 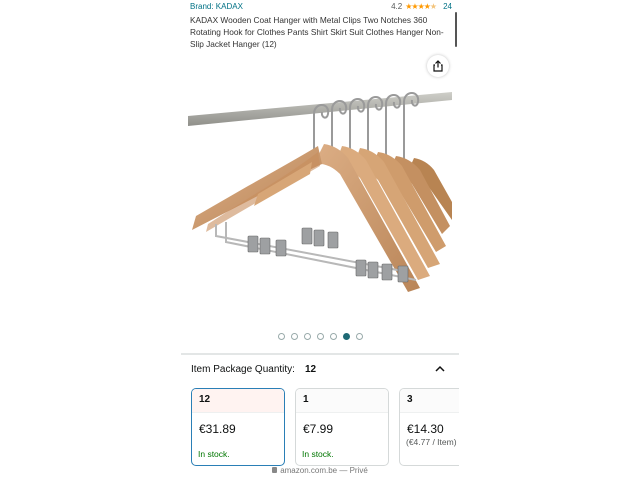 I want to click on share-icon, so click(x=438, y=66).